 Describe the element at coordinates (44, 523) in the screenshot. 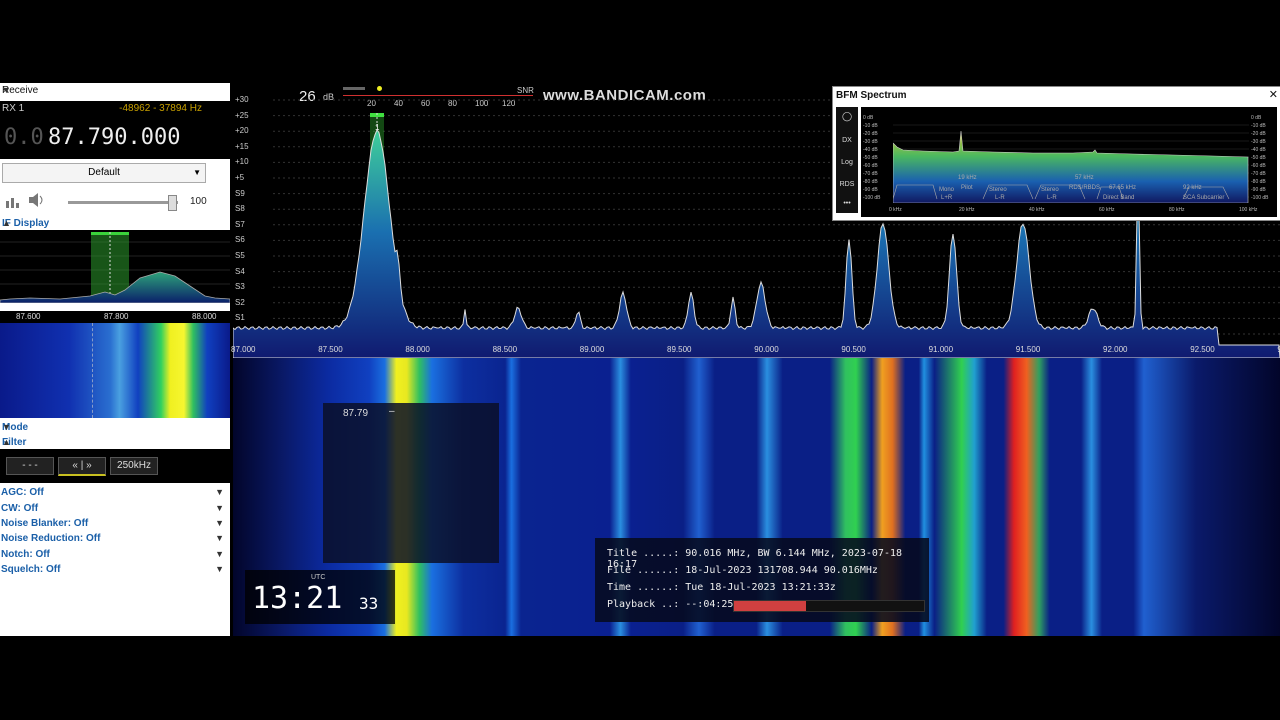

I see `noise-blanker-option: Noise Blanker: Off` at that location.